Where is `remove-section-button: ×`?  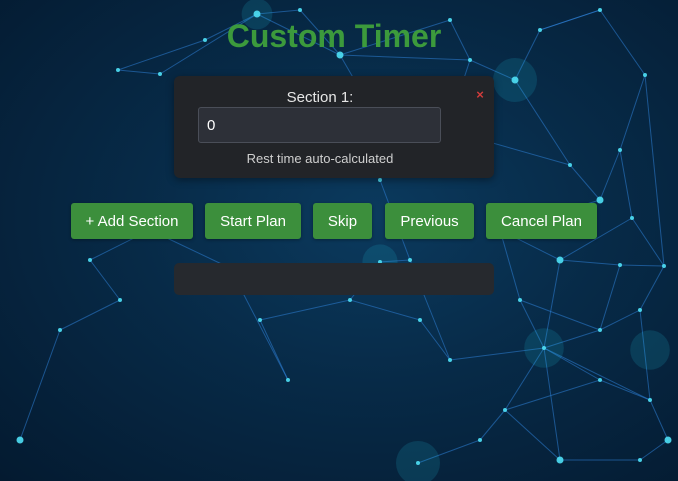
remove-section-button: × is located at coordinates (480, 95).